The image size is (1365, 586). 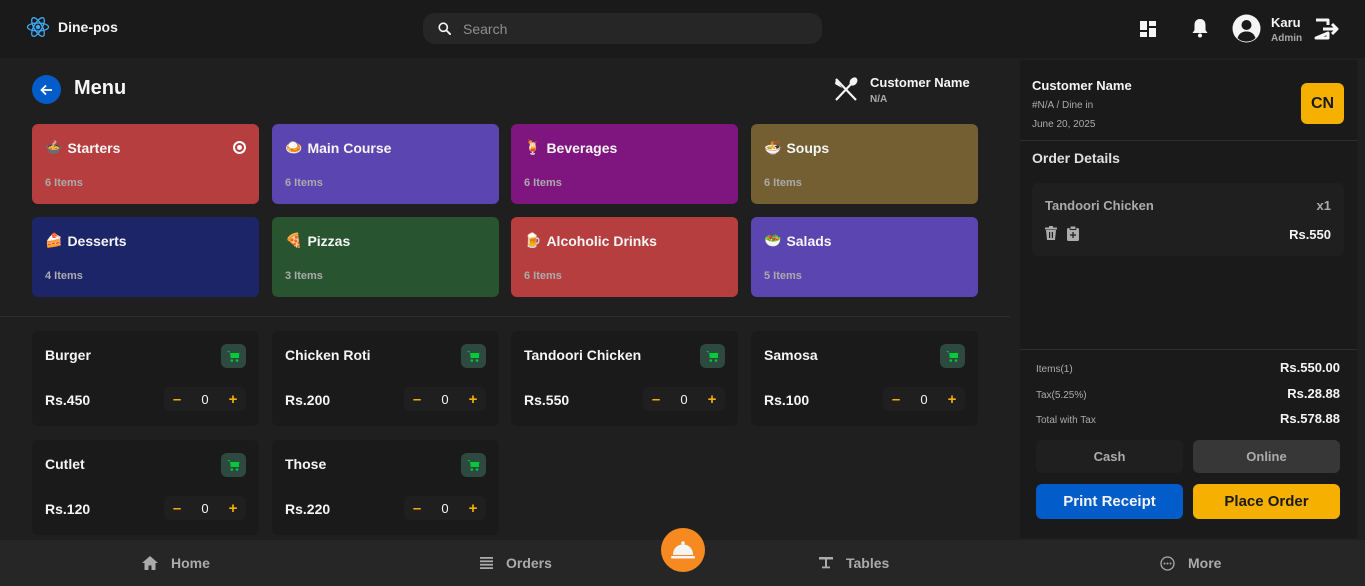 I want to click on category-emoji-icon: 🍺, so click(x=533, y=241).